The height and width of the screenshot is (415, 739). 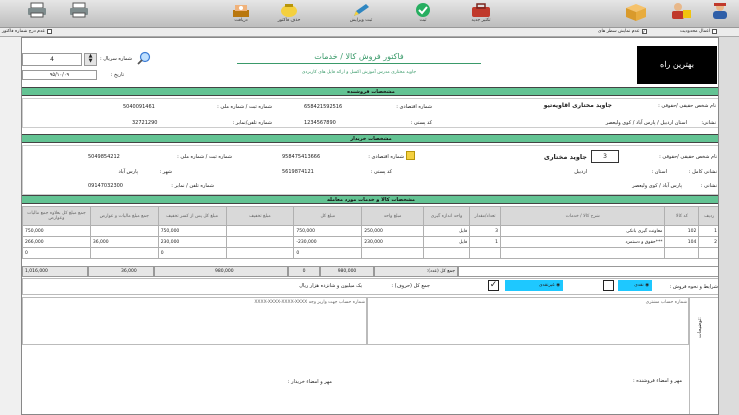 I want to click on buyer-code-input: 3, so click(x=605, y=156).